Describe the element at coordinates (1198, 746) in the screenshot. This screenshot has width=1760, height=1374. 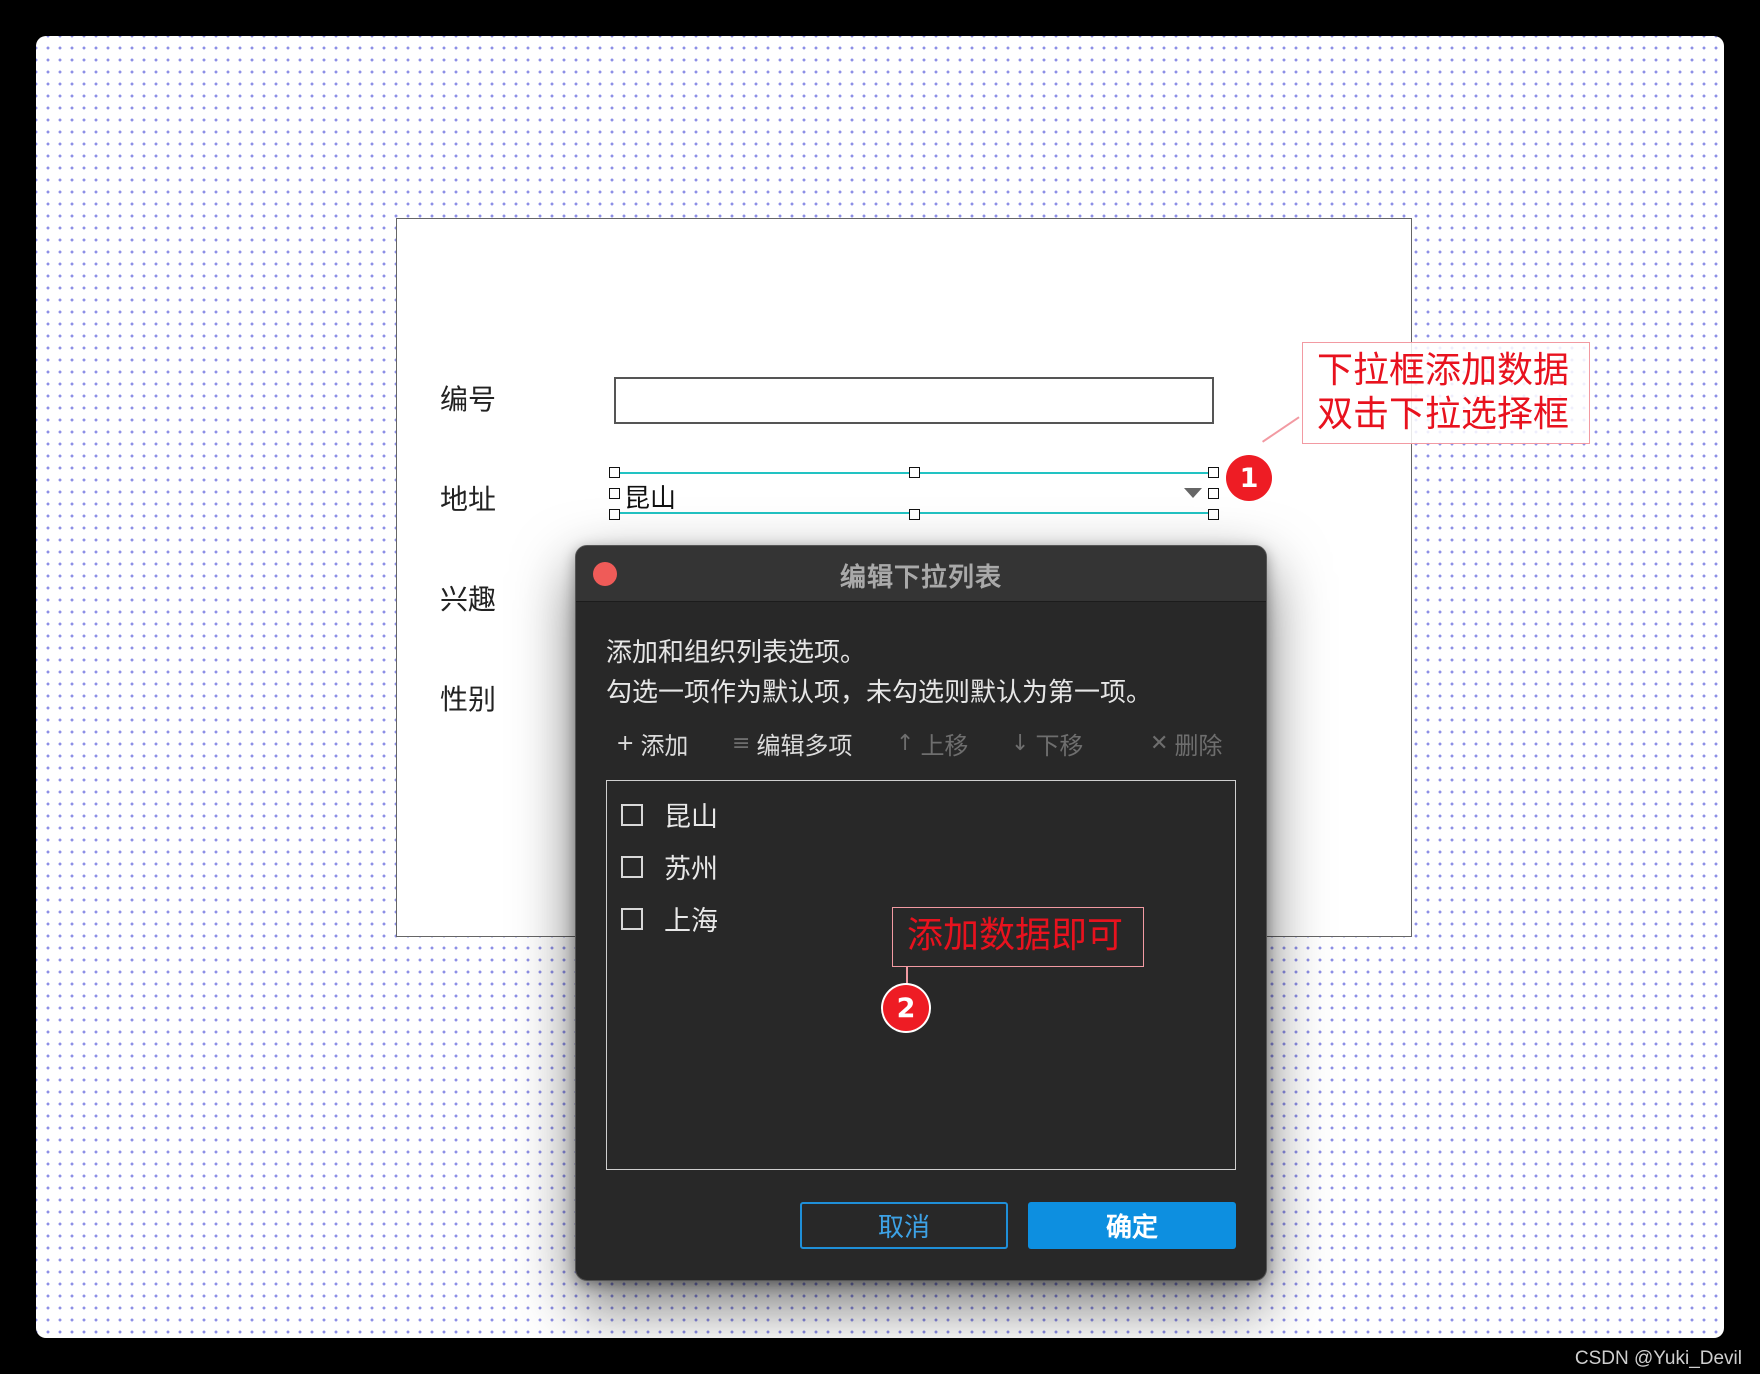
I see `delete-label: 删除` at that location.